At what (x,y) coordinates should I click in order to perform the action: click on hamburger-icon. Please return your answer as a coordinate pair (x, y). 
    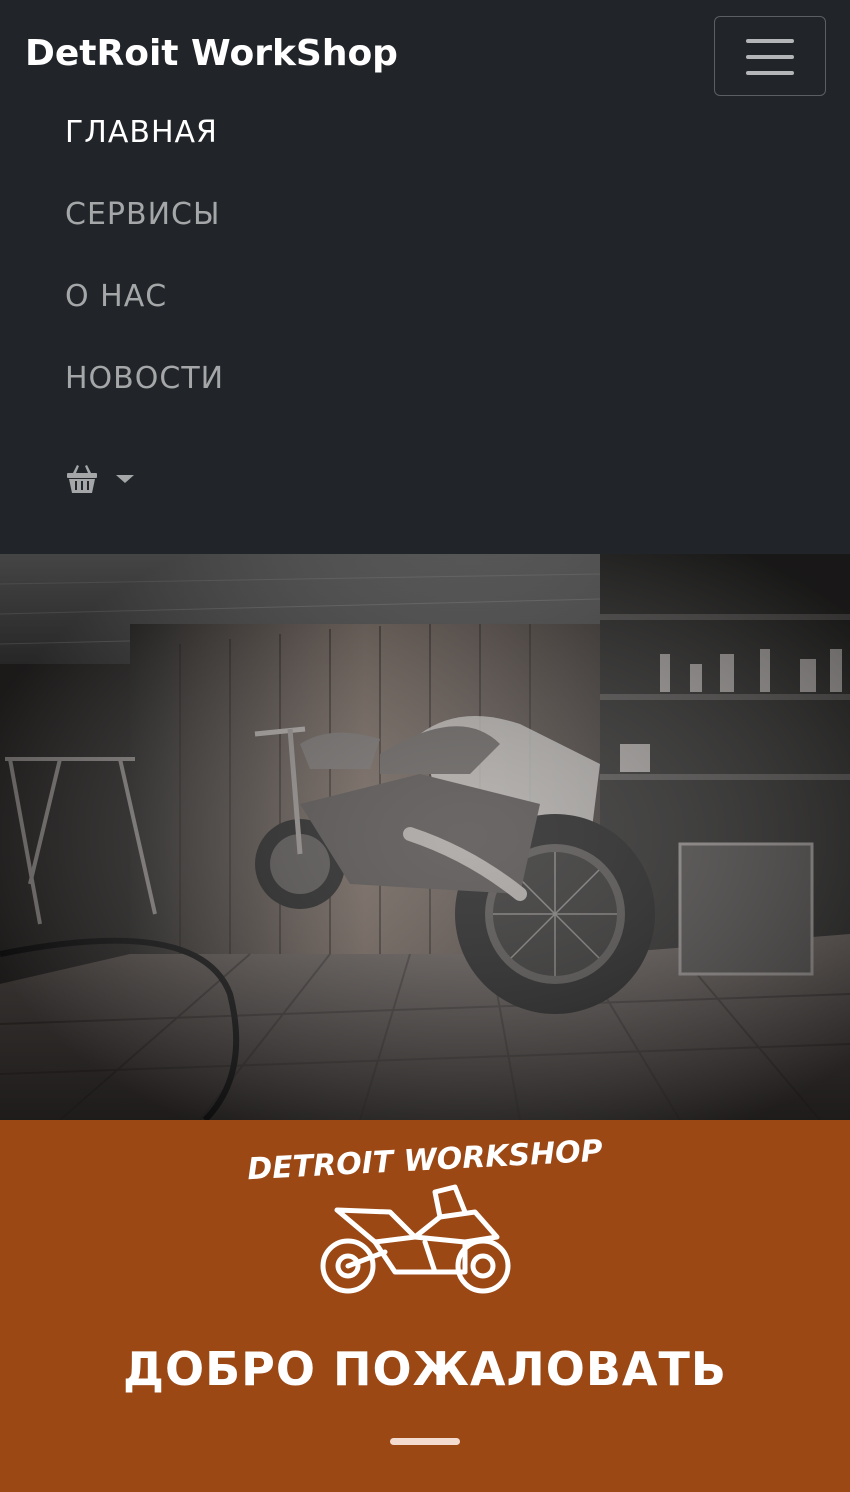
    Looking at the image, I should click on (770, 41).